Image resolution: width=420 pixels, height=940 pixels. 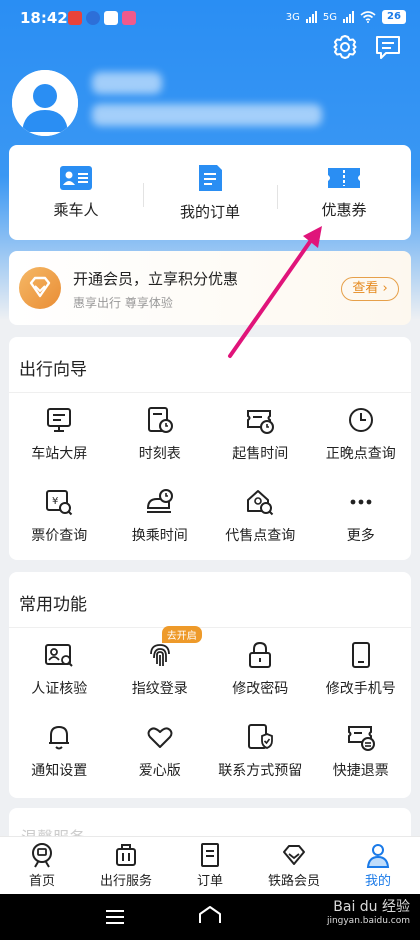 I want to click on nav-label: 首页, so click(x=41, y=881).